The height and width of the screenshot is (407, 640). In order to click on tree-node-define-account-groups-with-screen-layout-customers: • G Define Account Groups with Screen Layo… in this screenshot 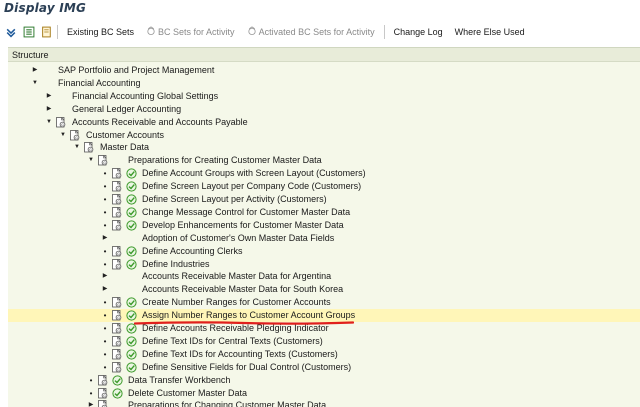, I will do `click(324, 173)`.